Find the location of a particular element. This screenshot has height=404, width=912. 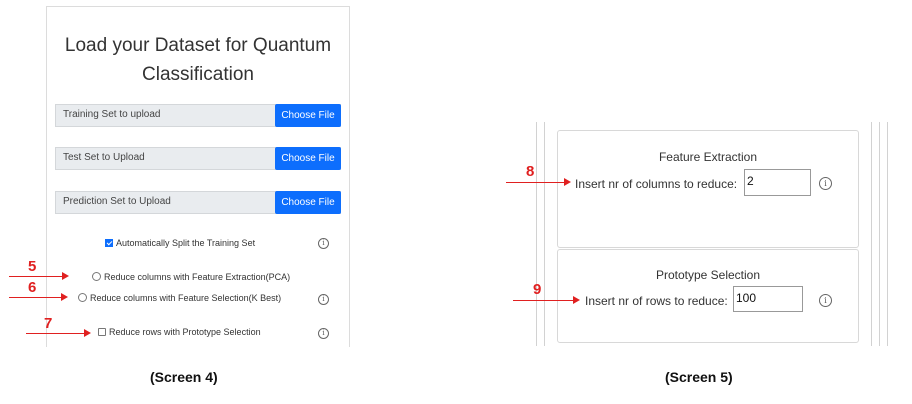

test-choose-file-button: Choose File is located at coordinates (308, 158).